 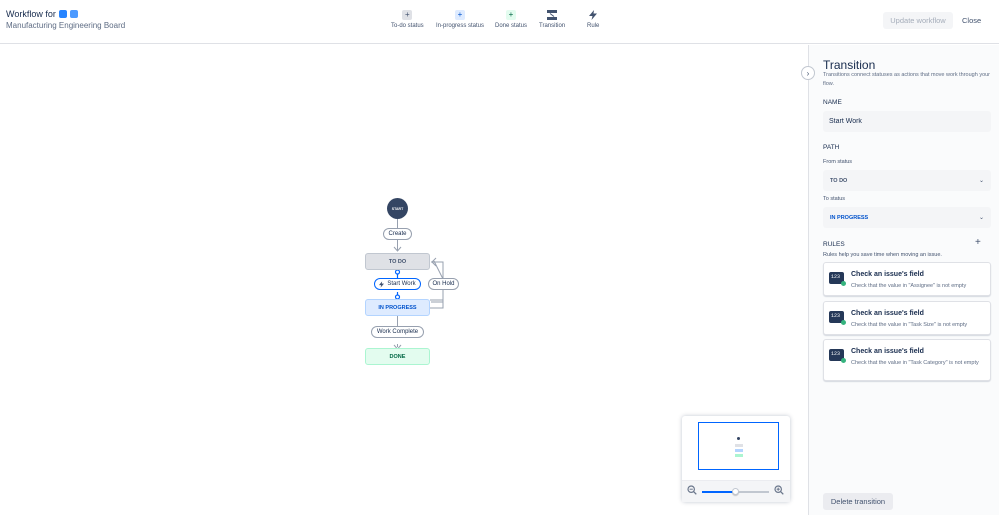 I want to click on chevron-right-icon: ›, so click(x=808, y=73).